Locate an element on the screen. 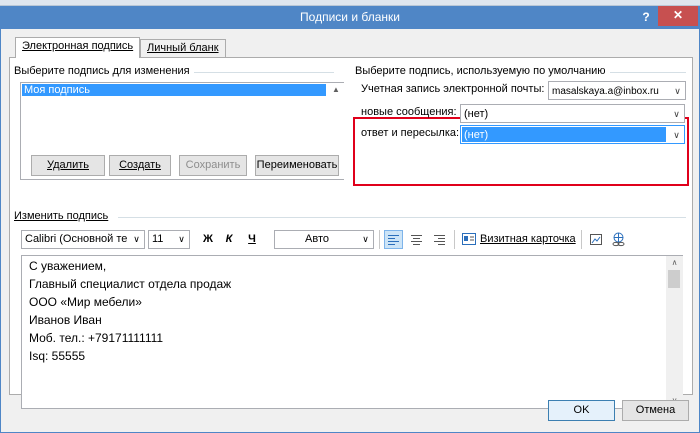 The width and height of the screenshot is (700, 433). align-left-button is located at coordinates (393, 239).